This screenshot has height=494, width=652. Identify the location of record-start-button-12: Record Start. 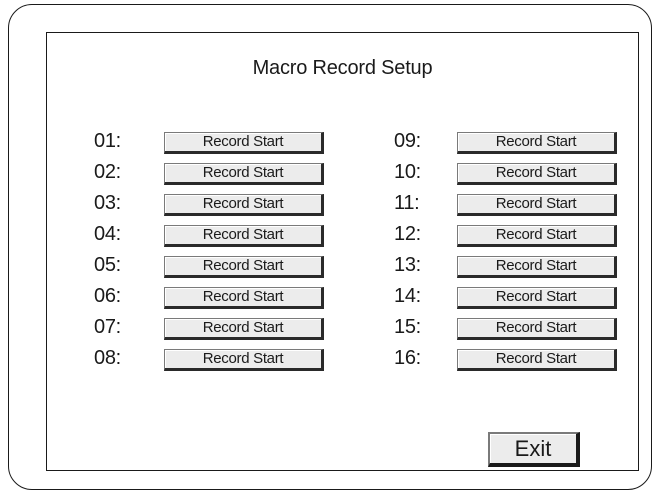
(537, 236).